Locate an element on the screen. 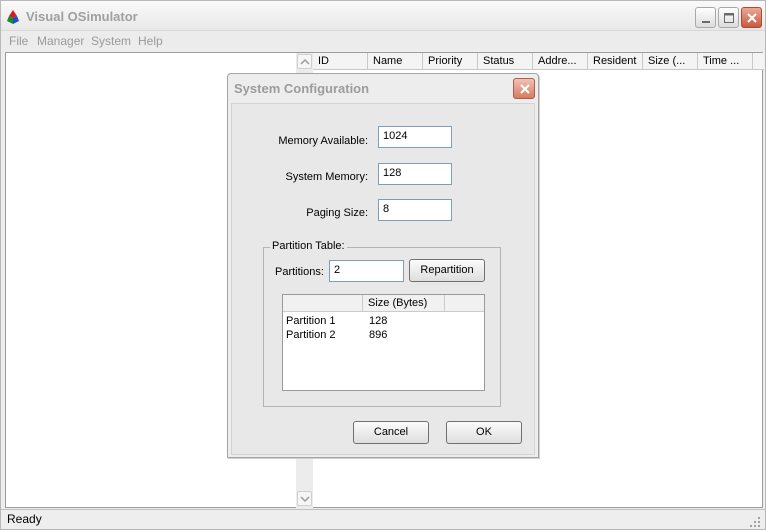 This screenshot has height=530, width=766. dialog-close-button is located at coordinates (524, 88).